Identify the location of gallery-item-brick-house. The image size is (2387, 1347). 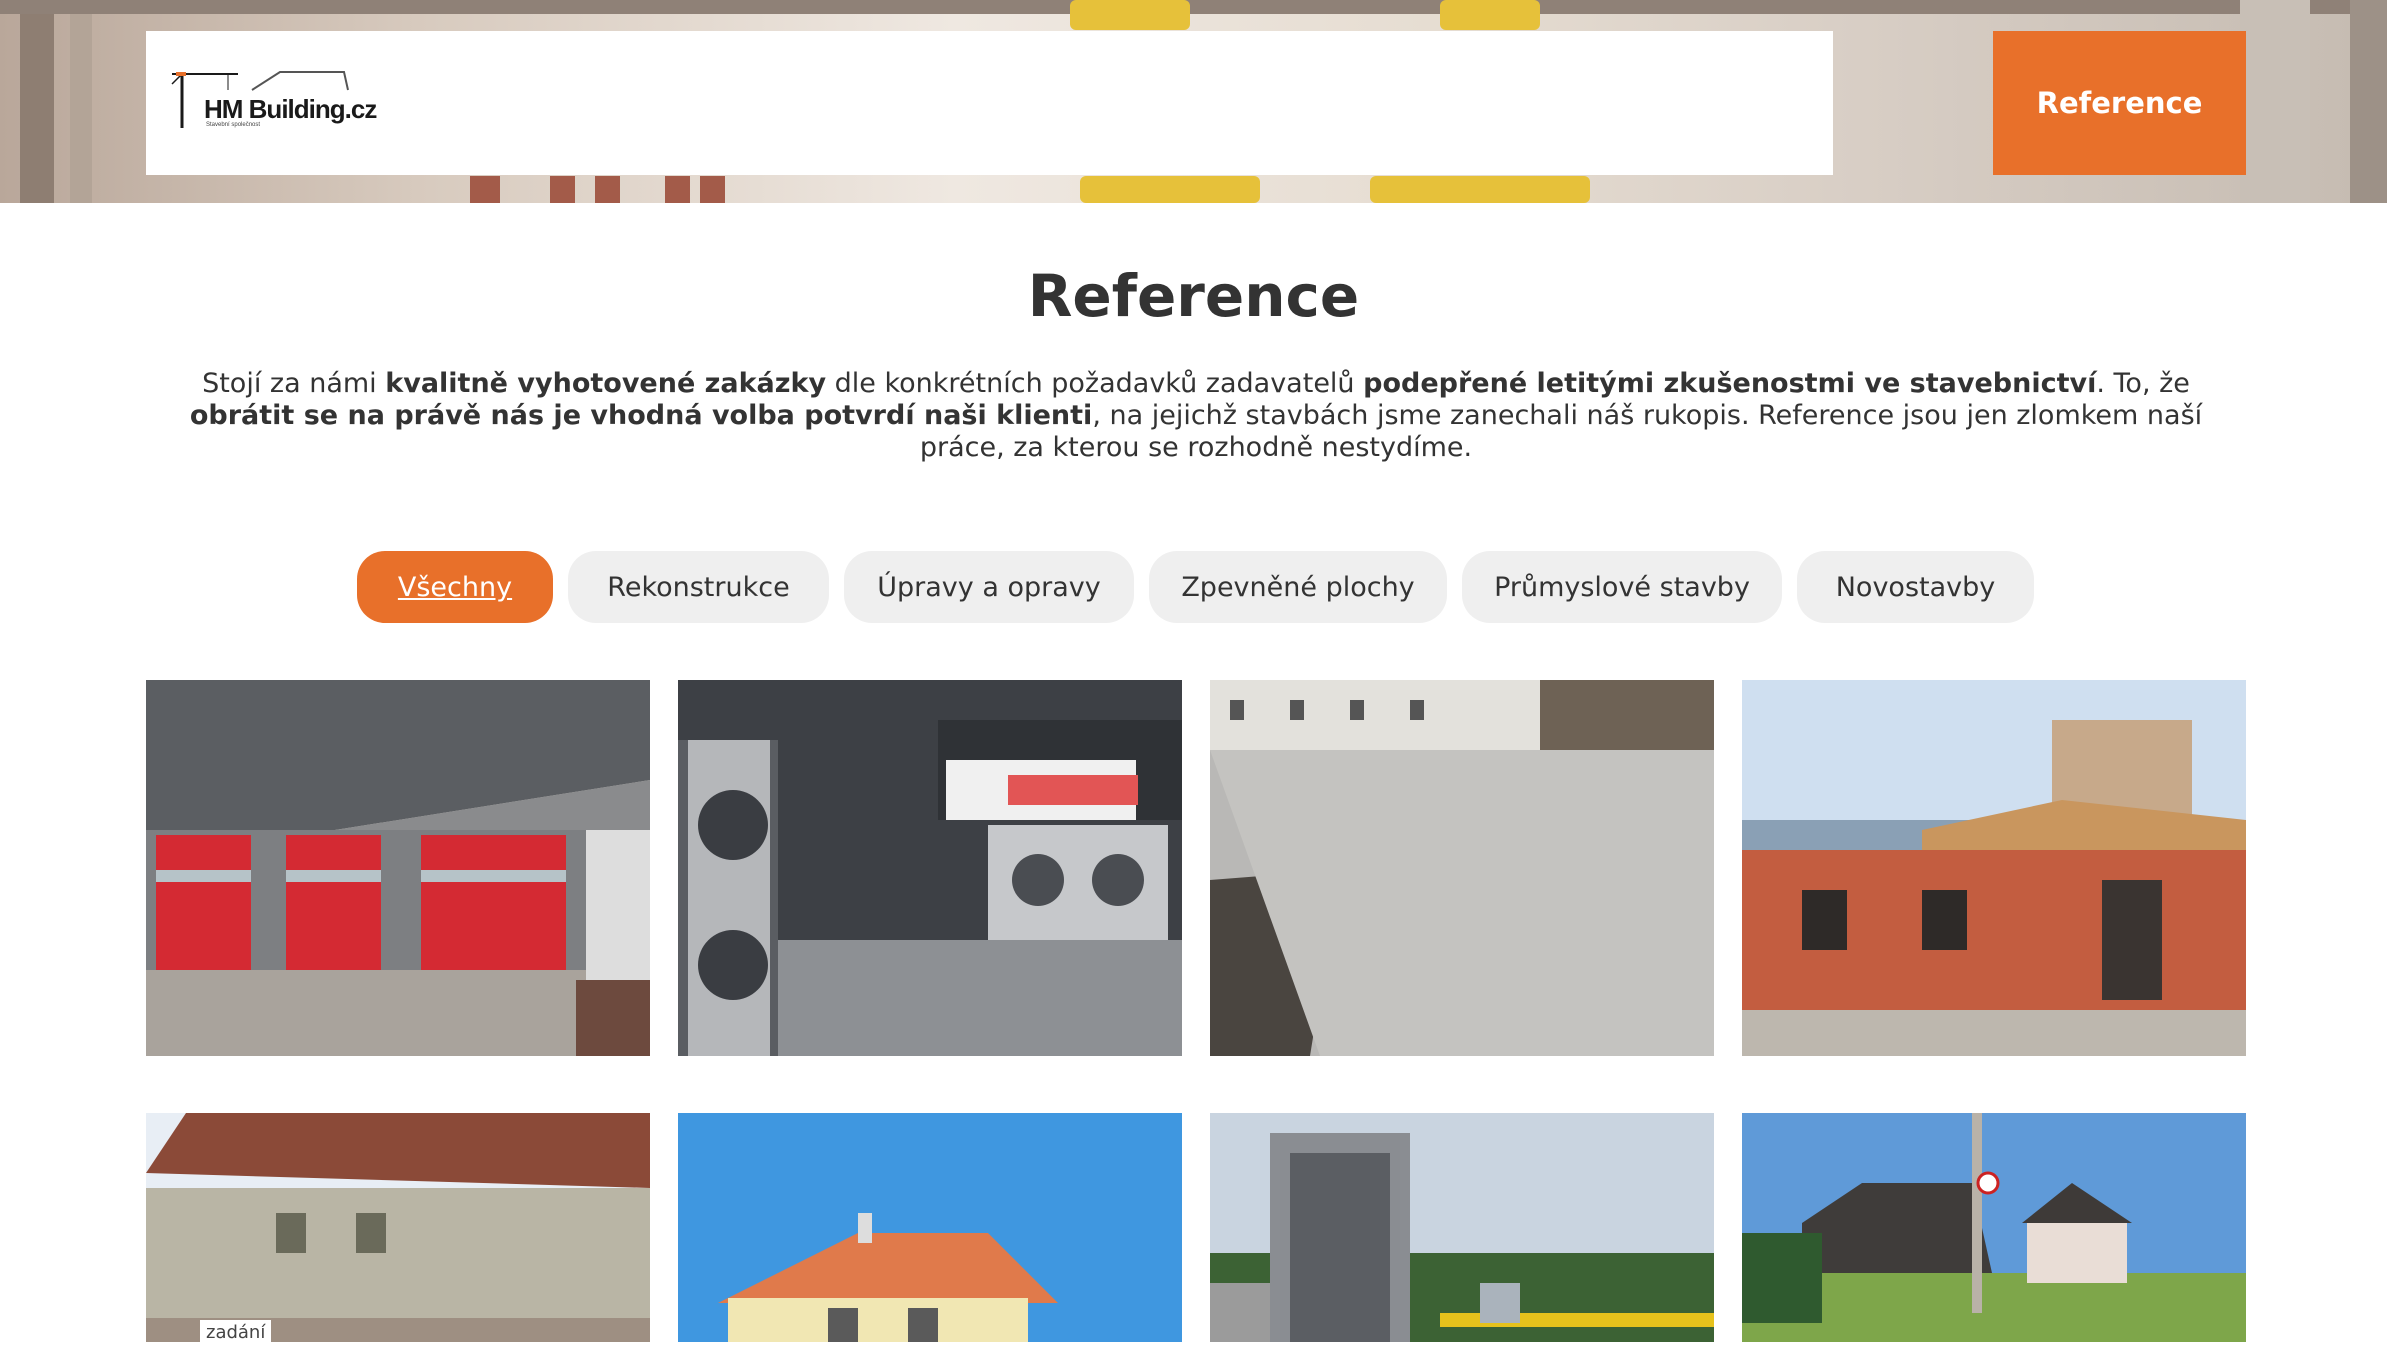
(1994, 868).